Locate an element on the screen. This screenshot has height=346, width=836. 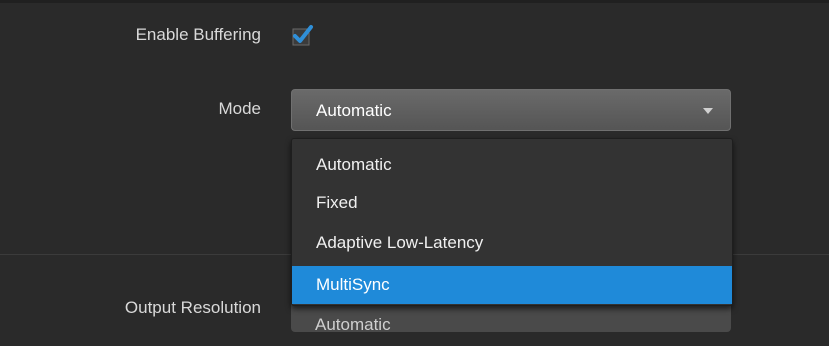
option-adaptive-low-latency: Adaptive Low-Latency is located at coordinates (512, 243).